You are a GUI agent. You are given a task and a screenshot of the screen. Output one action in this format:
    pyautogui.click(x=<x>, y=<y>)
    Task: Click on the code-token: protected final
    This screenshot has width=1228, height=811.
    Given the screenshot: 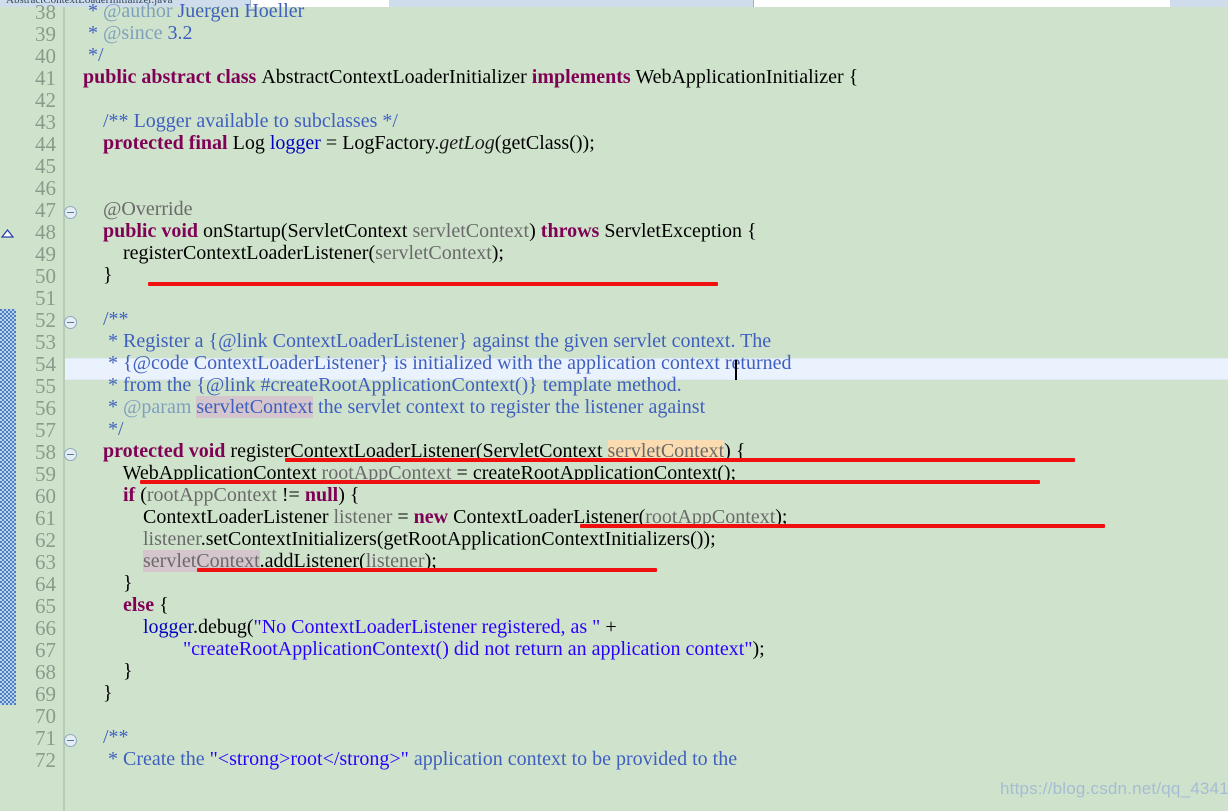 What is the action you would take?
    pyautogui.click(x=168, y=143)
    